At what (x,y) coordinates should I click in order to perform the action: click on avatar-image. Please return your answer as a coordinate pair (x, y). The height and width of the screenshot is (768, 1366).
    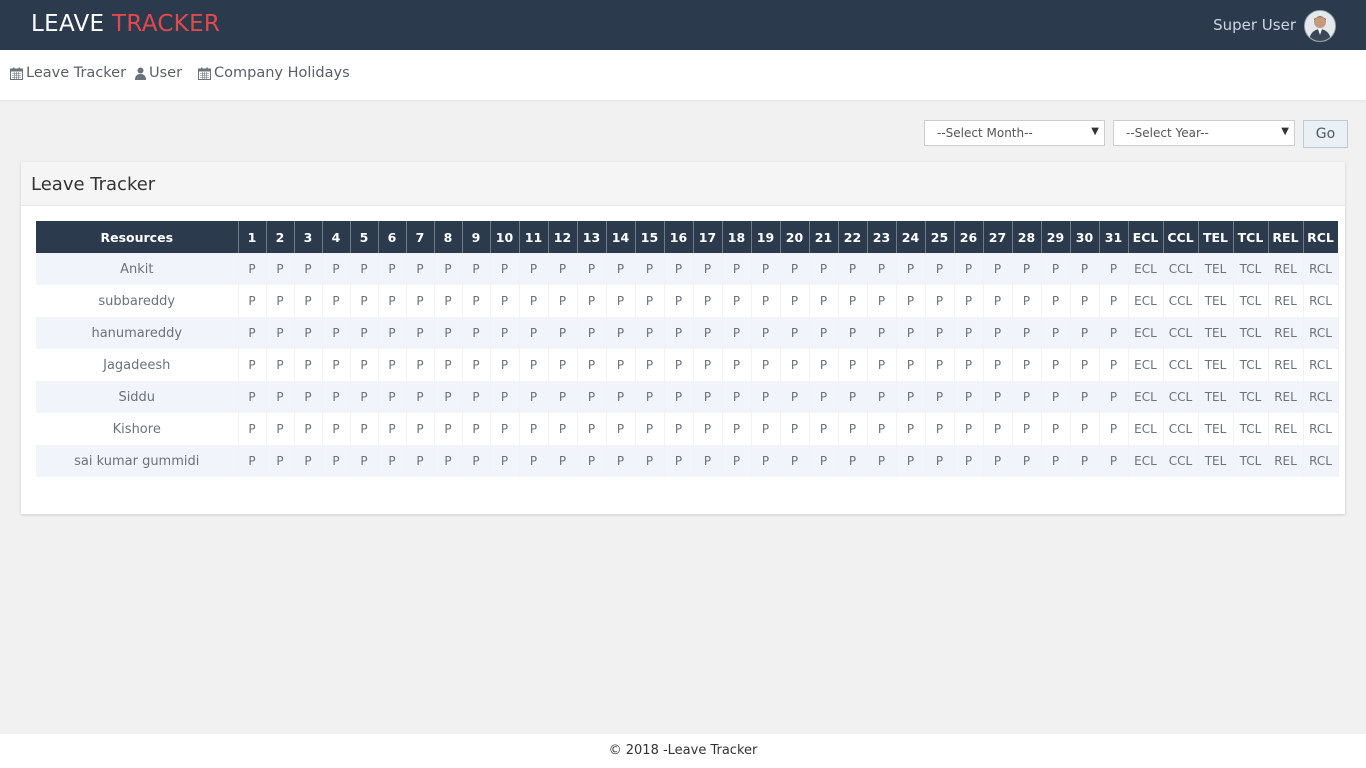
    Looking at the image, I should click on (1320, 26).